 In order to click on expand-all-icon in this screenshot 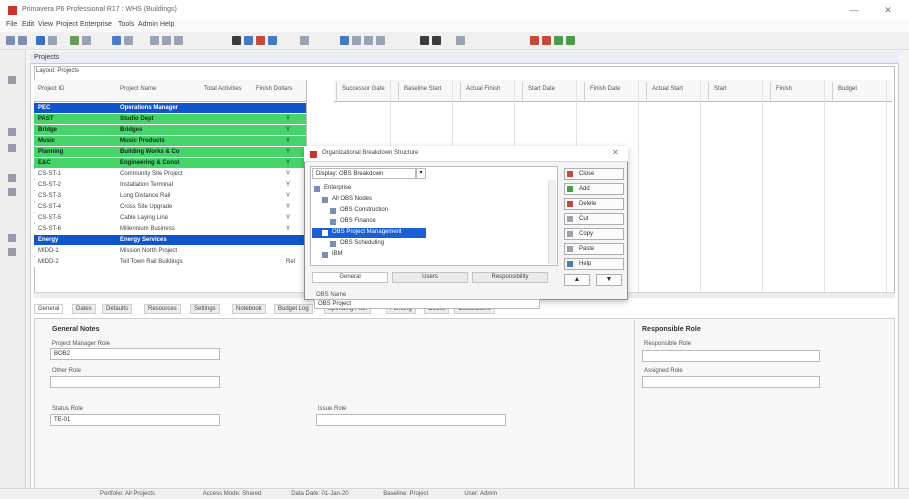, I will do `click(424, 40)`.